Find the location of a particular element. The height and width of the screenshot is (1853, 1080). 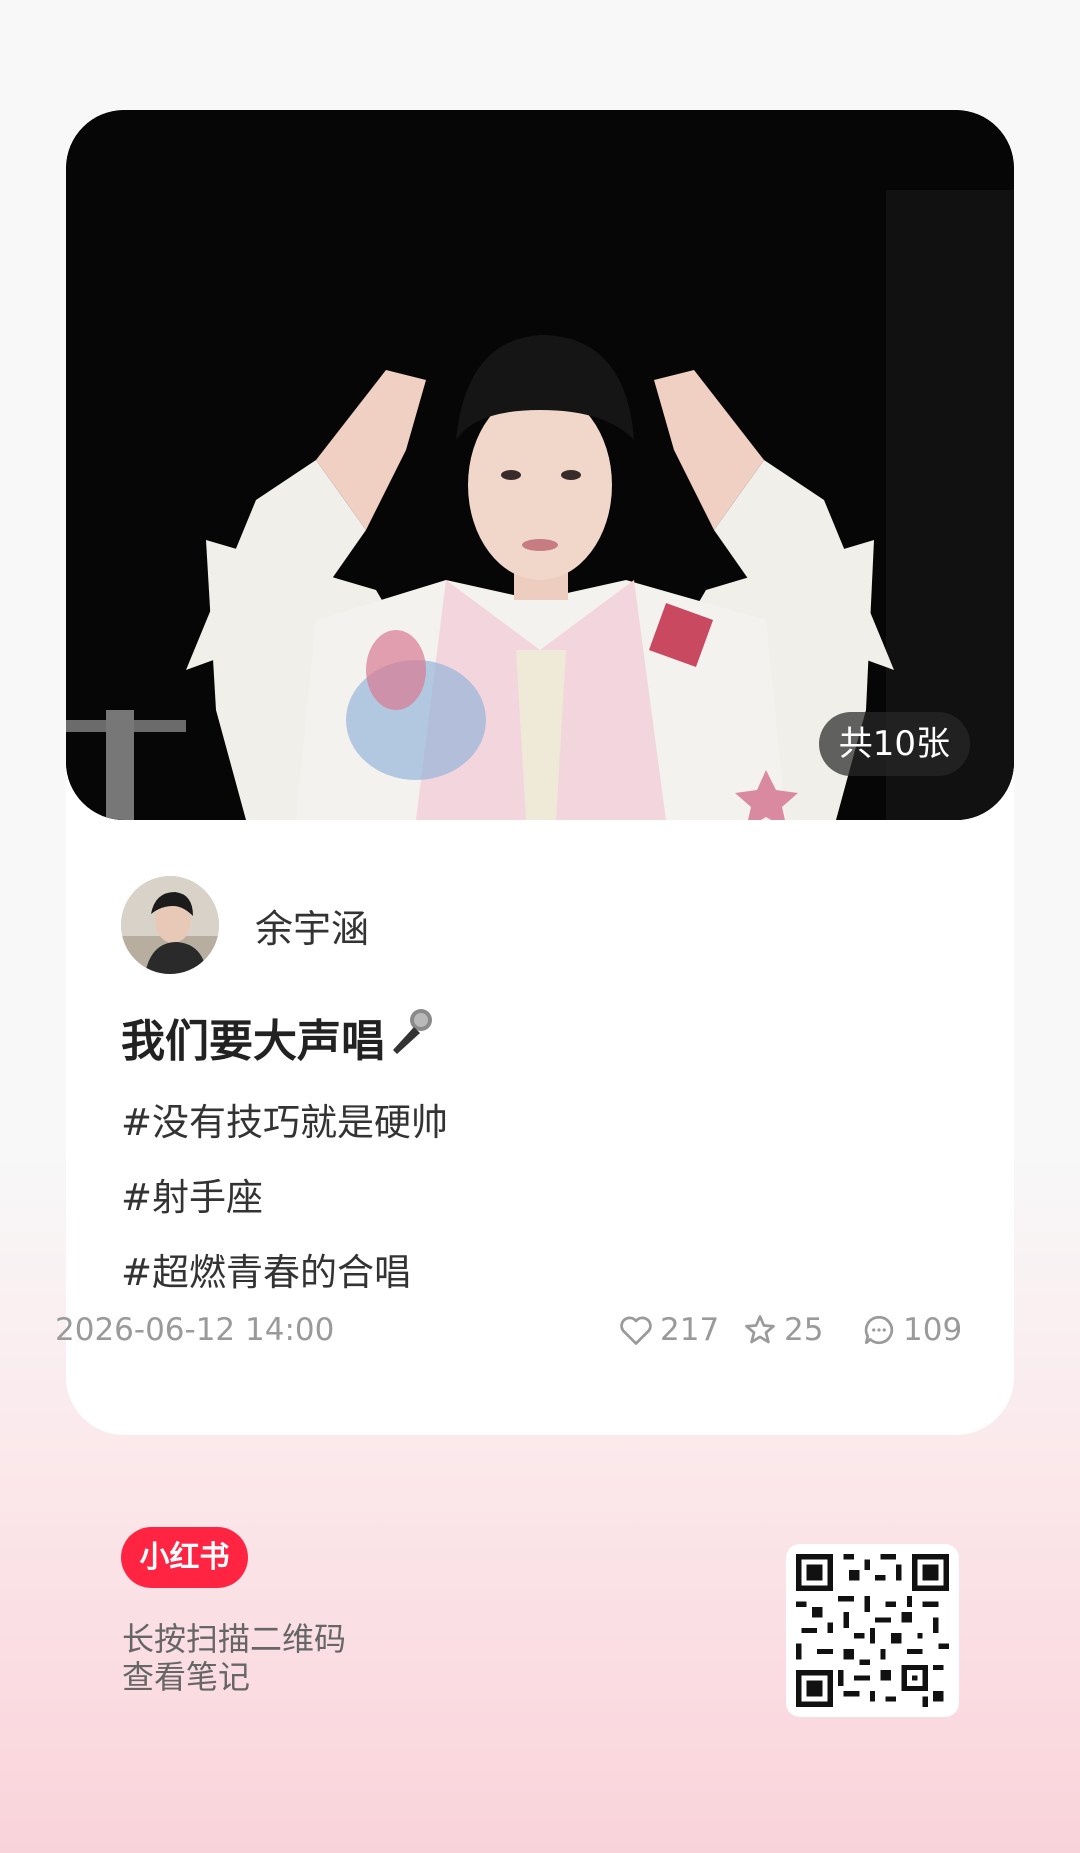

qr-code is located at coordinates (872, 1630).